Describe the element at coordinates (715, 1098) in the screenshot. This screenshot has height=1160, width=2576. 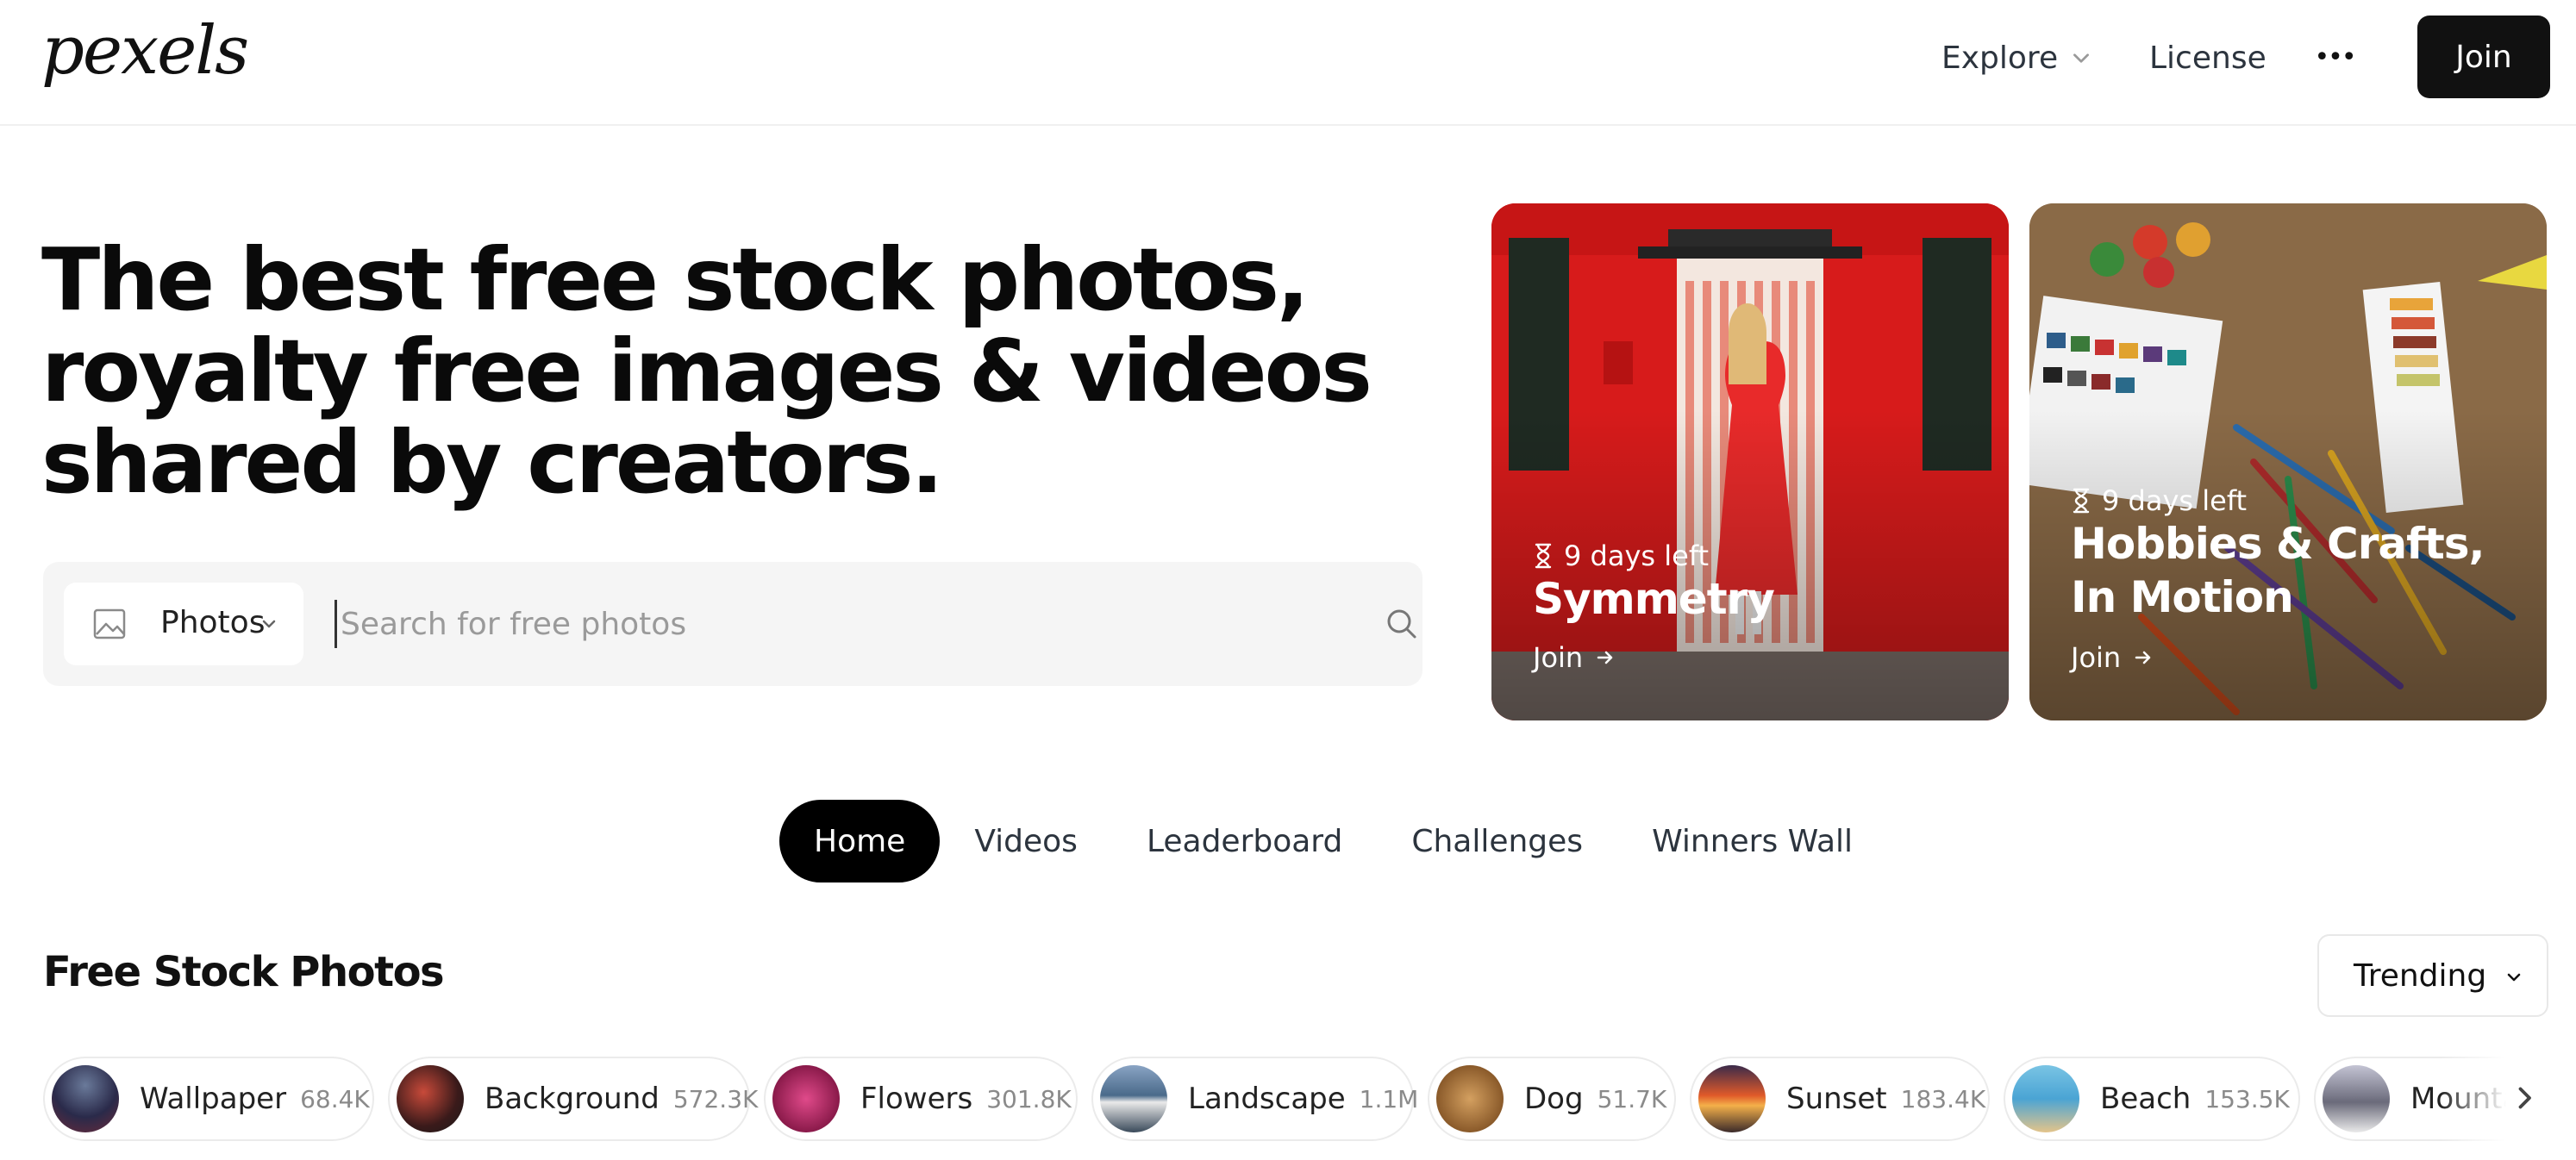
I see `chip-count: 572.3K` at that location.